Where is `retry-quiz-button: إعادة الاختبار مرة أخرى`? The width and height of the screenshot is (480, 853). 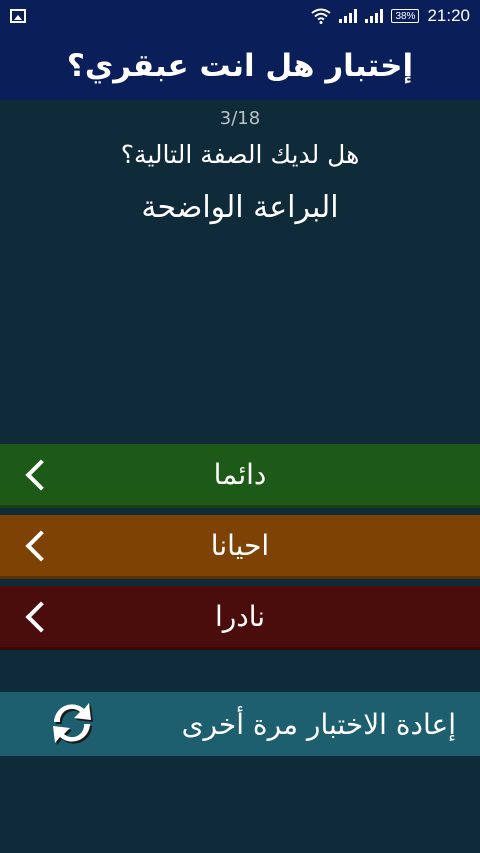 retry-quiz-button: إعادة الاختبار مرة أخرى is located at coordinates (240, 724).